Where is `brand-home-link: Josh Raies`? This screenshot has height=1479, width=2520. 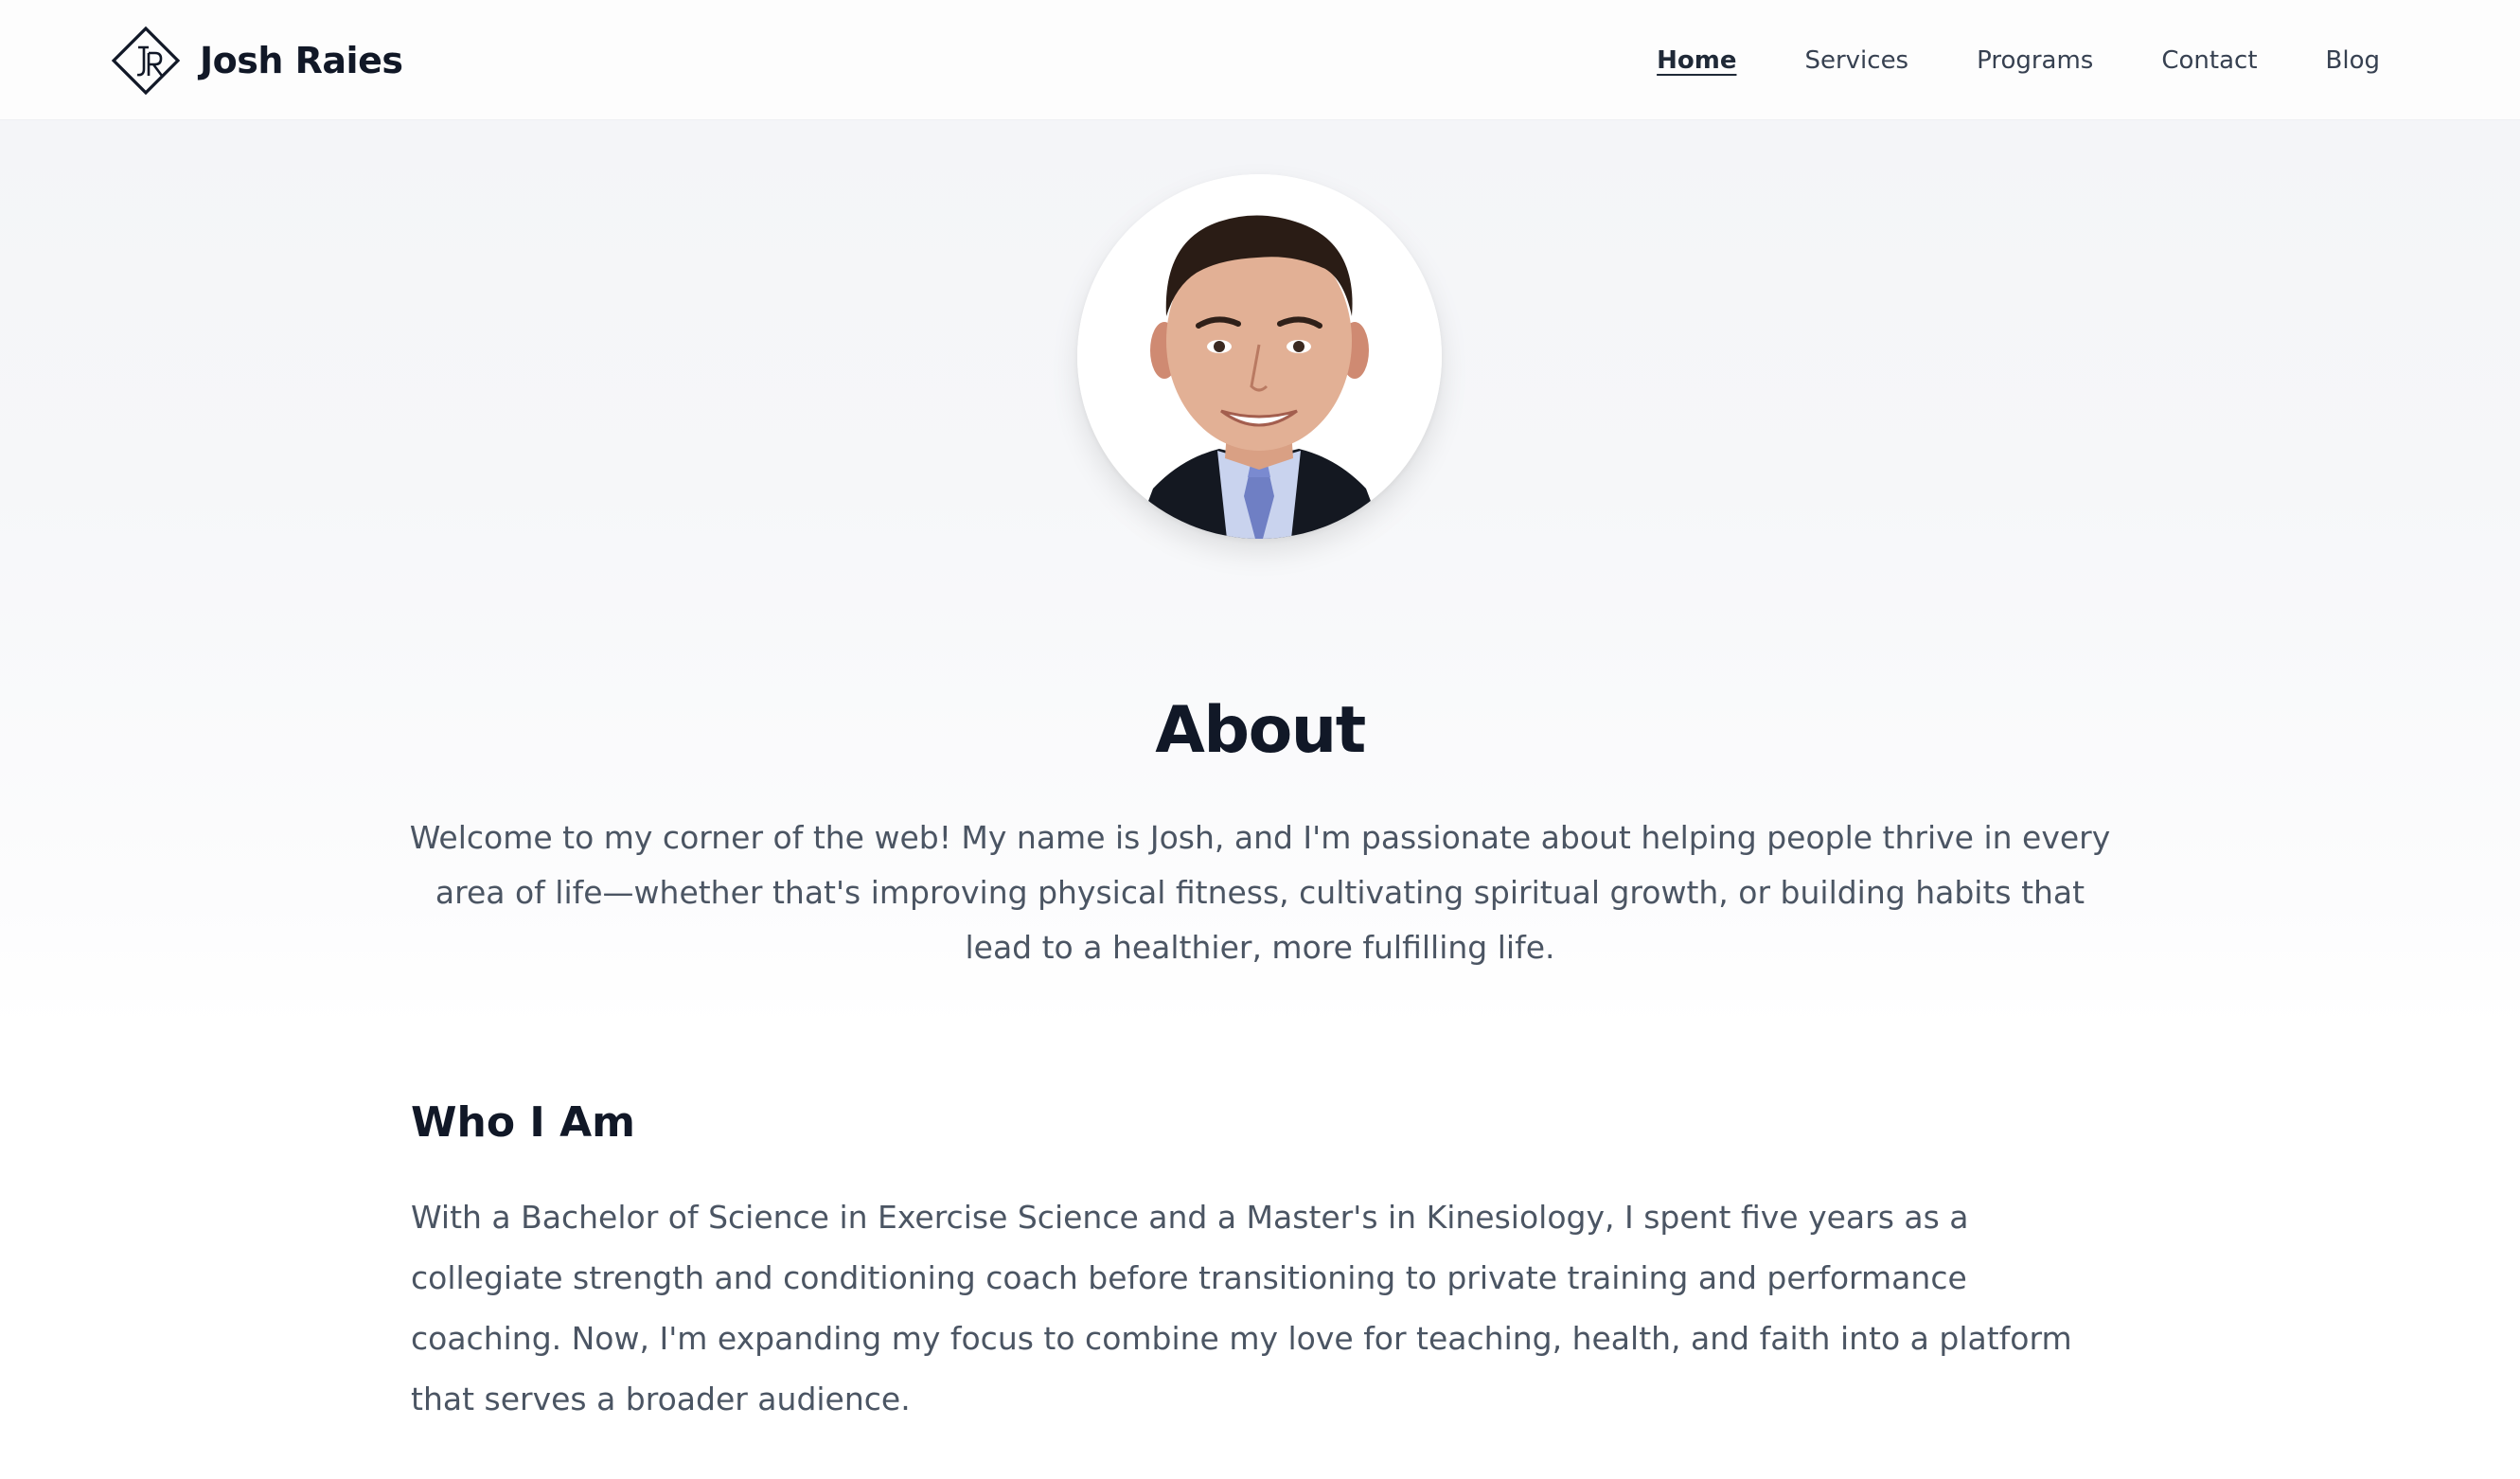
brand-home-link: Josh Raies is located at coordinates (255, 61).